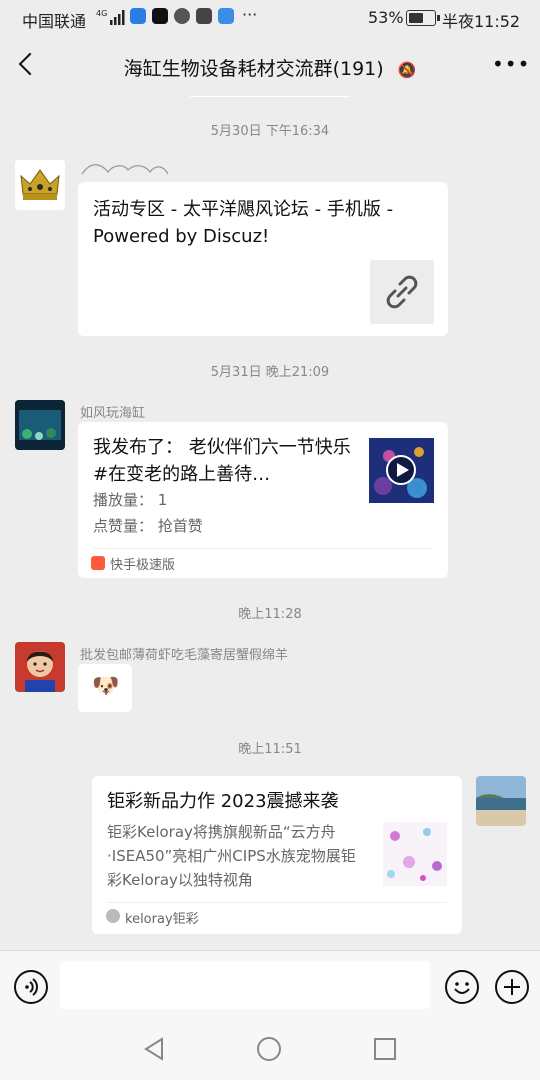 Image resolution: width=540 pixels, height=1080 pixels. Describe the element at coordinates (184, 655) in the screenshot. I see `sender-name: 批发包邮薄荷虾吃毛藻寄居蟹假绵羊` at that location.